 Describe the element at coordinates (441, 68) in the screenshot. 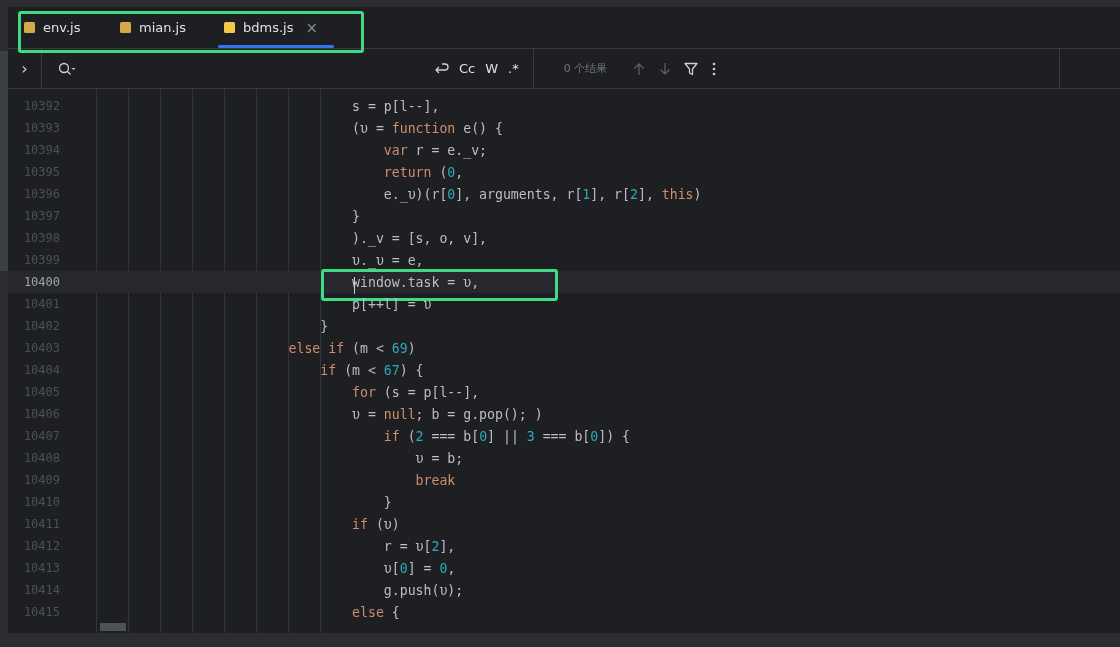

I see `wrap-icon` at that location.